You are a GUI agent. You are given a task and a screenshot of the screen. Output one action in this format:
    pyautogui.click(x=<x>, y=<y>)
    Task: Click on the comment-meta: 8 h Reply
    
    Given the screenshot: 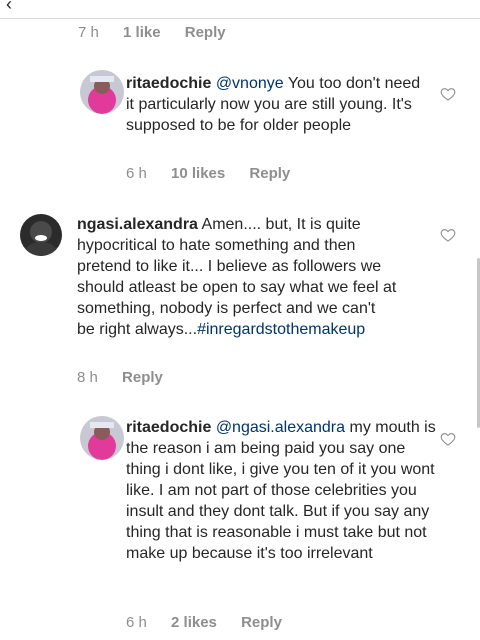 What is the action you would take?
    pyautogui.click(x=130, y=377)
    